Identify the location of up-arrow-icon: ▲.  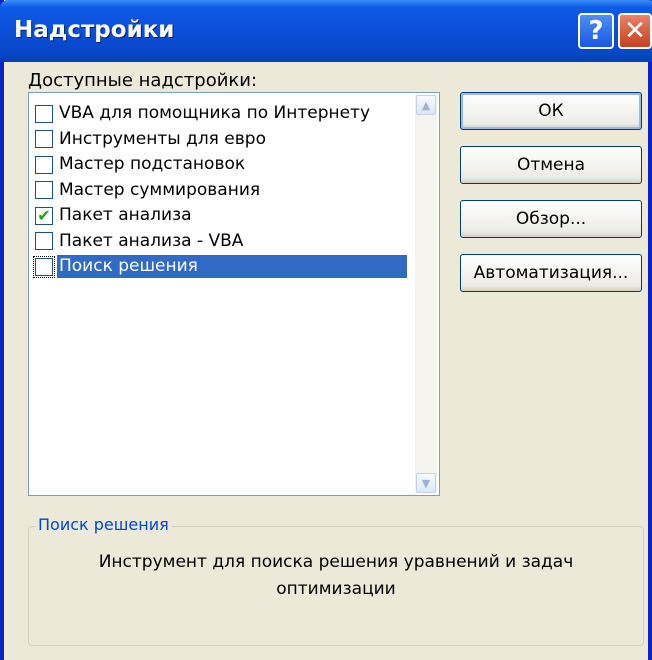
(426, 105).